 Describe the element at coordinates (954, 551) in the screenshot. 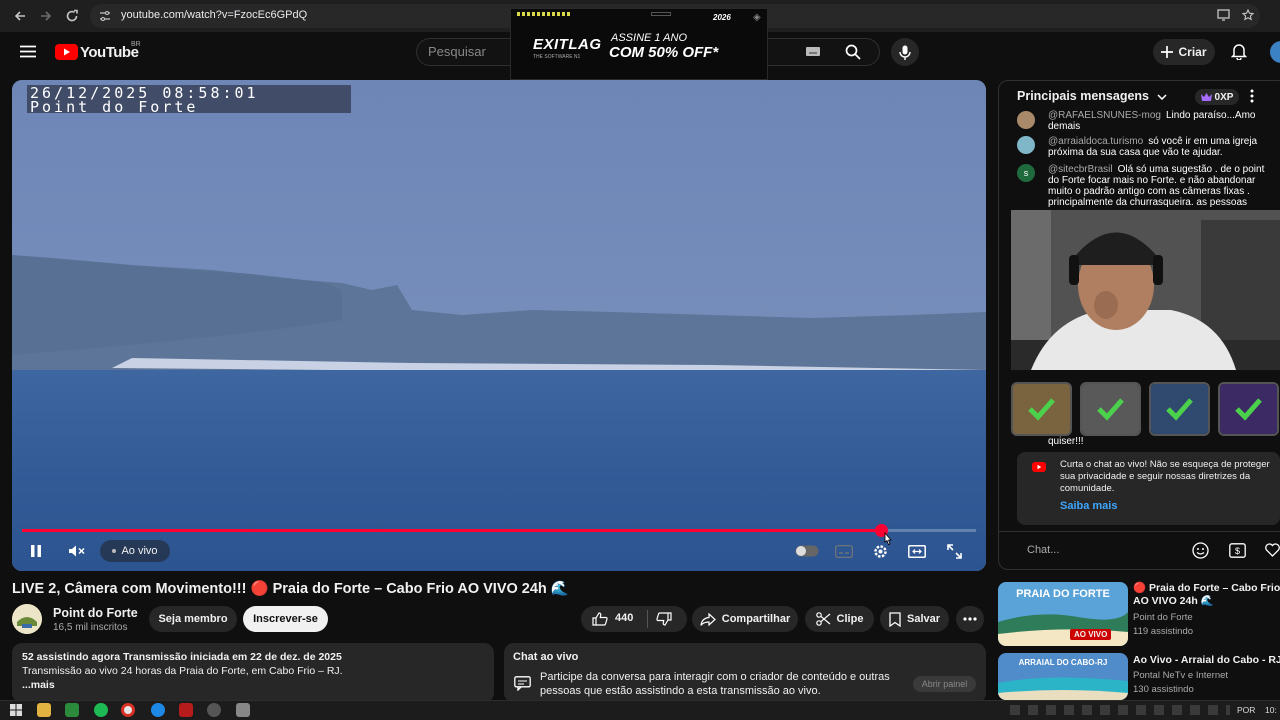

I see `fullscreen-button` at that location.